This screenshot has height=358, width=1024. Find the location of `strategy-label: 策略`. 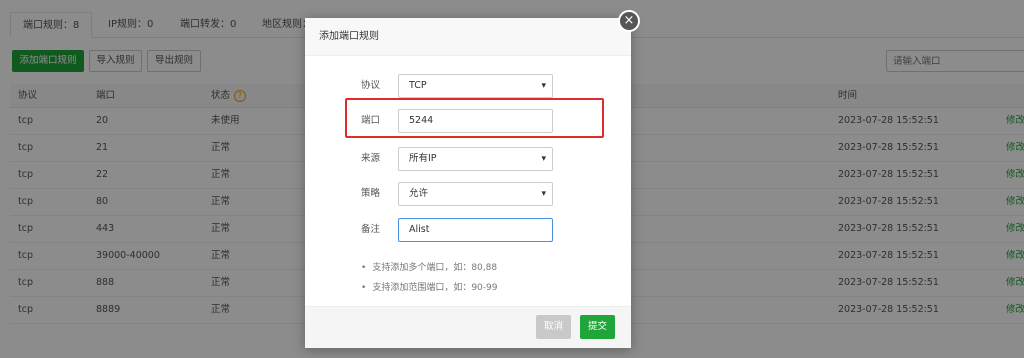

strategy-label: 策略 is located at coordinates (371, 193).